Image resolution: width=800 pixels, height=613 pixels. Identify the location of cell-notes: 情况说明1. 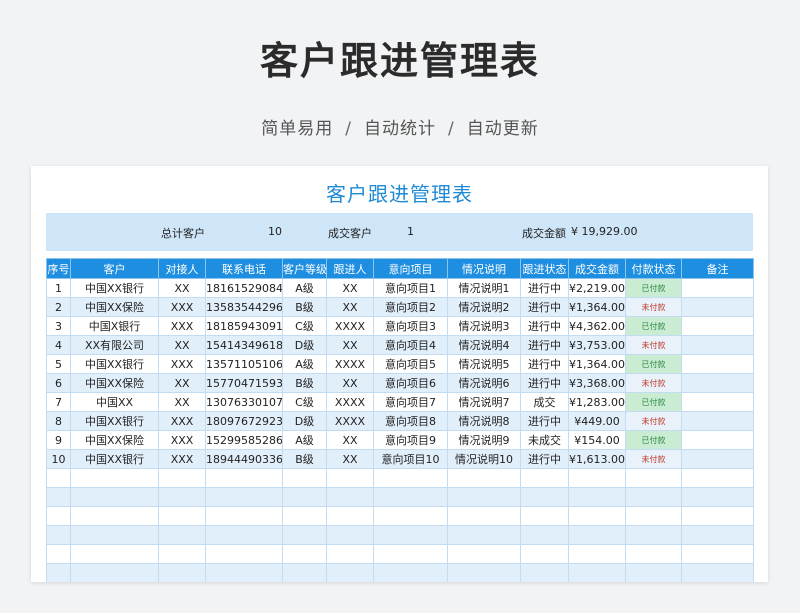
(484, 288).